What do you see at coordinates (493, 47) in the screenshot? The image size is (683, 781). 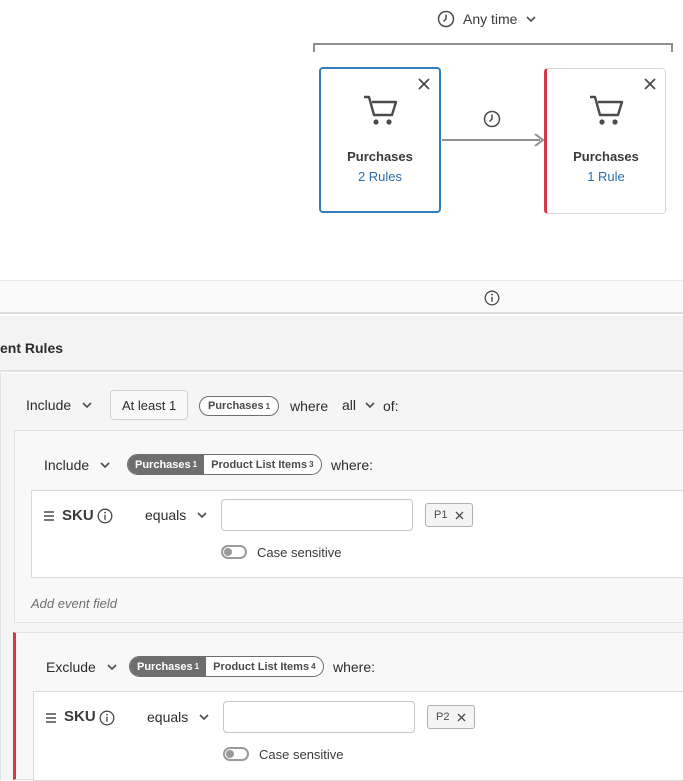 I see `sequence-bracket` at bounding box center [493, 47].